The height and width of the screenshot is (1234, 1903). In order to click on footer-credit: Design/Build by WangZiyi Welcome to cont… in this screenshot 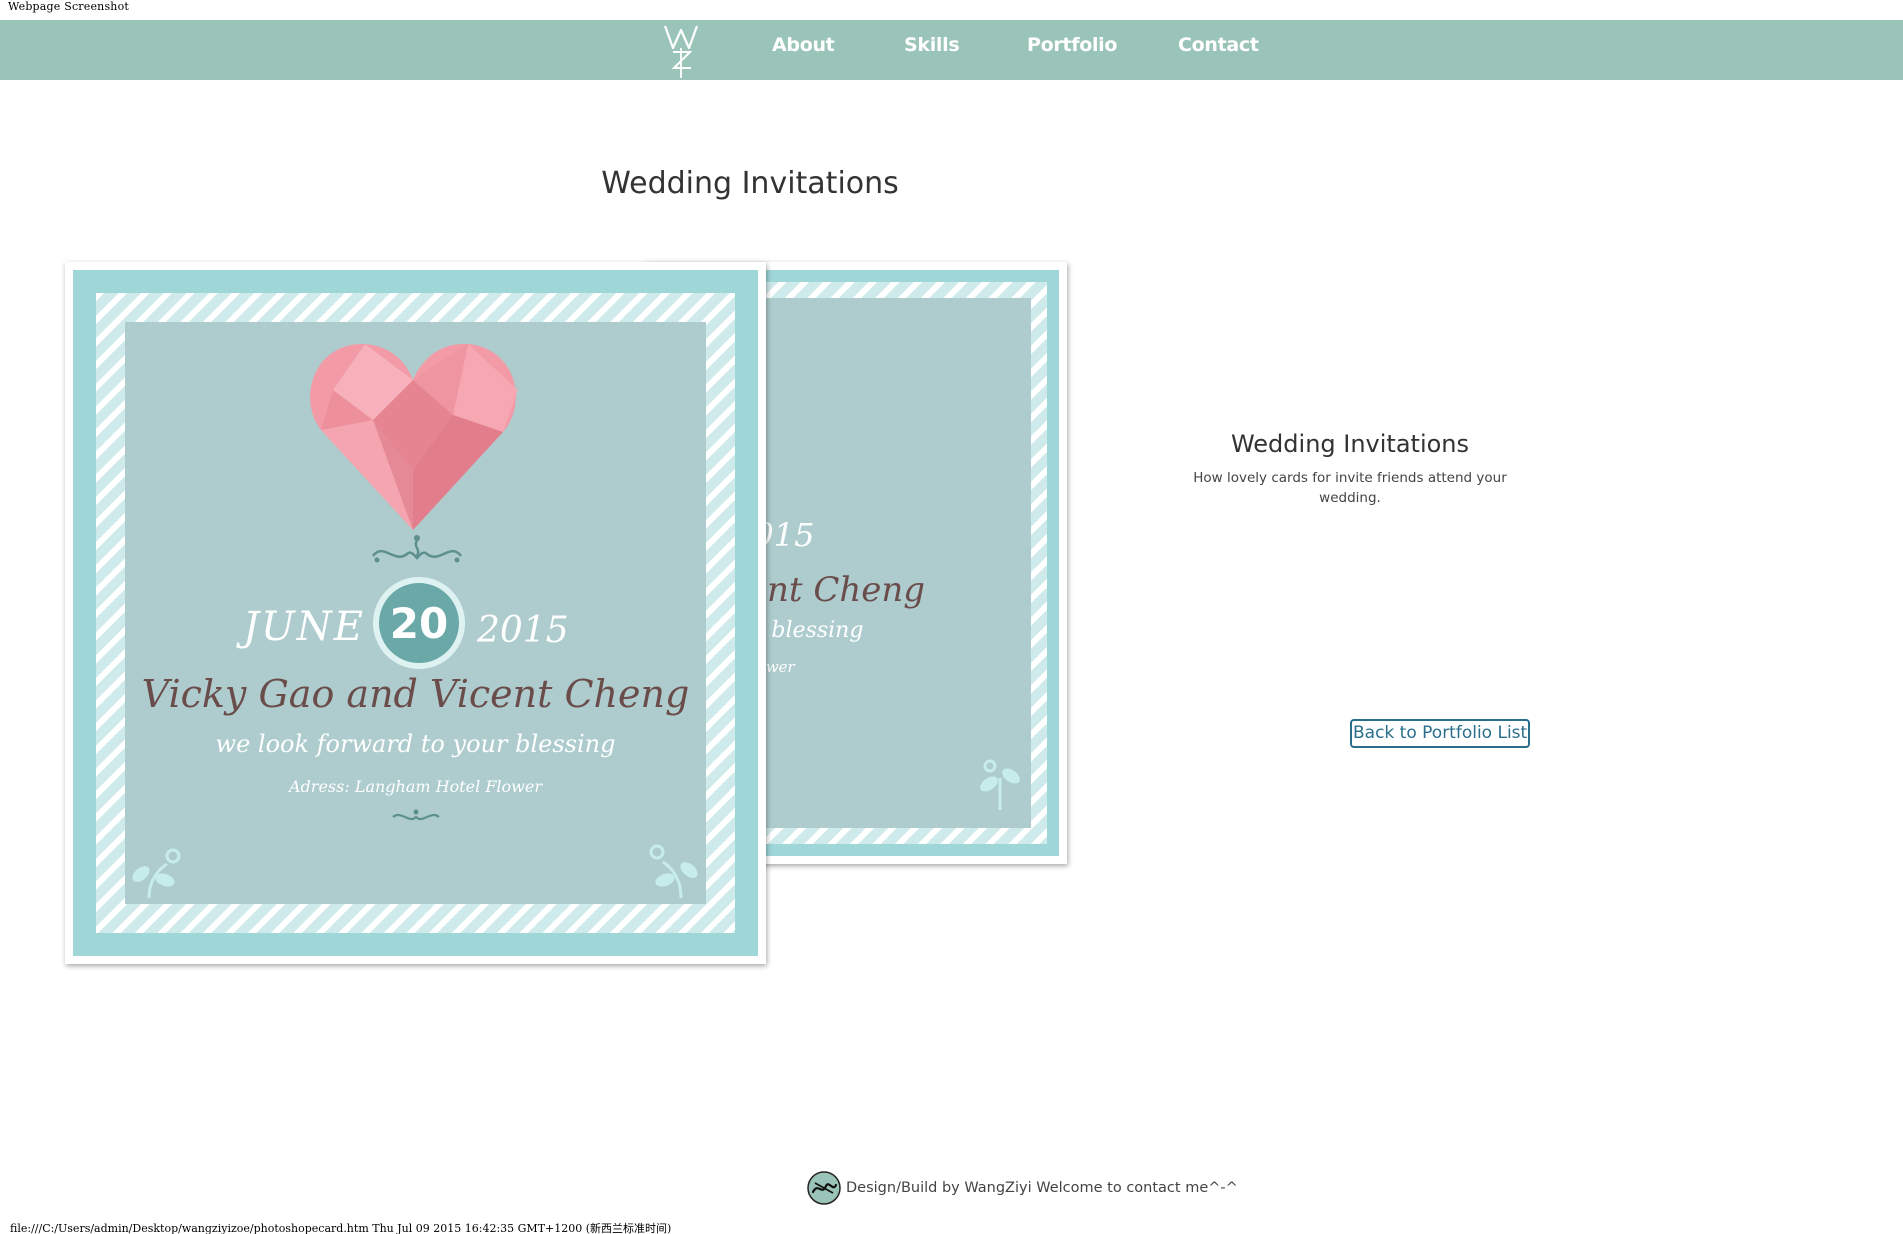, I will do `click(1042, 1188)`.